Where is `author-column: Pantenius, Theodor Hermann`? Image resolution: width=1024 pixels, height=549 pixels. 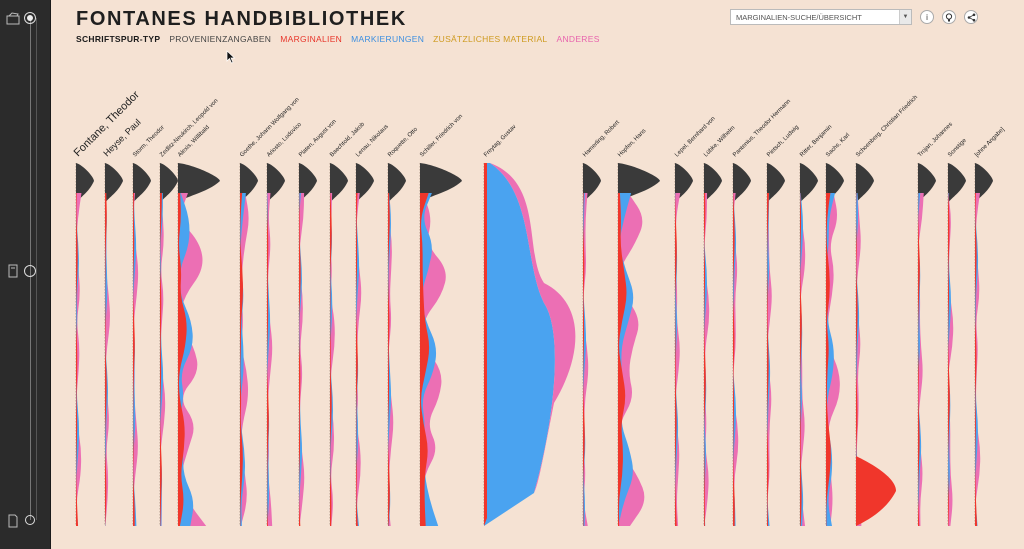
author-column: Pantenius, Theodor Hermann is located at coordinates (762, 312).